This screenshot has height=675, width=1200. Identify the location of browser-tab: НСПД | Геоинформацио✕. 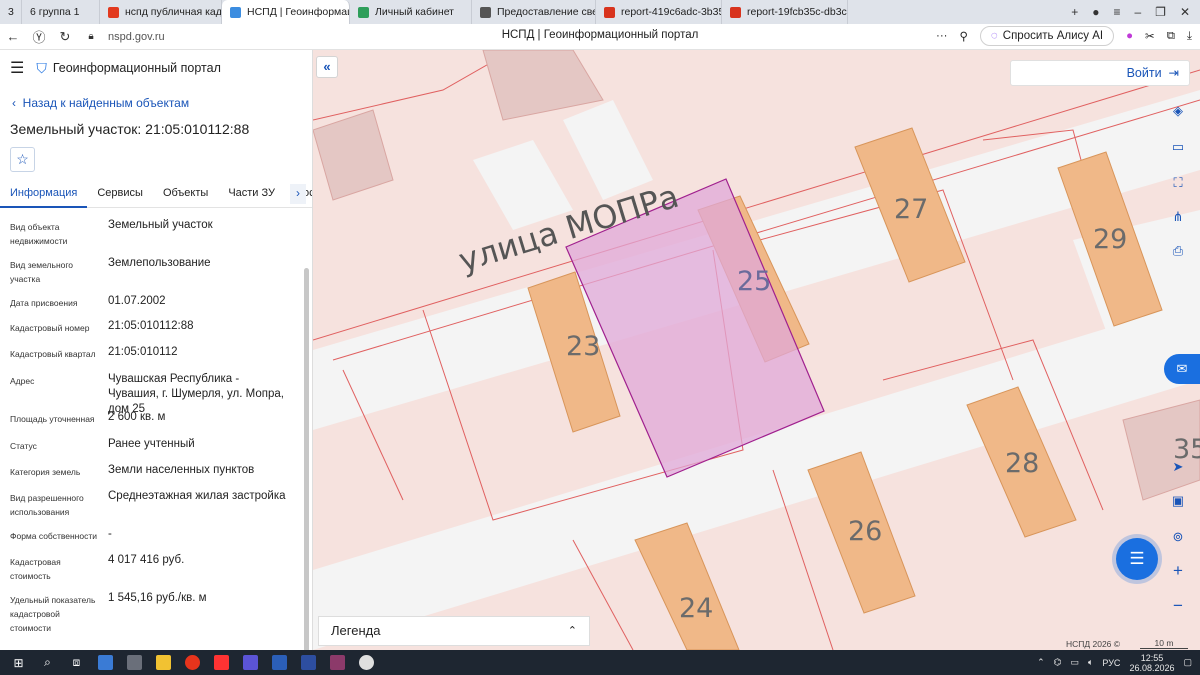
(286, 12).